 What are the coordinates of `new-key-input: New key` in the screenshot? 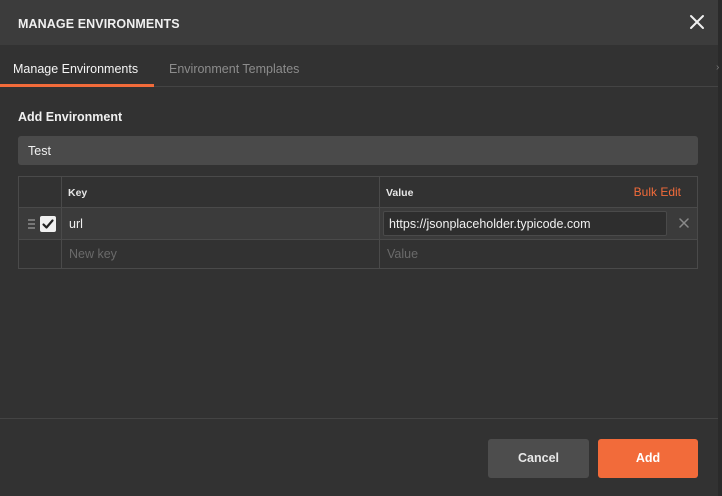 It's located at (93, 254).